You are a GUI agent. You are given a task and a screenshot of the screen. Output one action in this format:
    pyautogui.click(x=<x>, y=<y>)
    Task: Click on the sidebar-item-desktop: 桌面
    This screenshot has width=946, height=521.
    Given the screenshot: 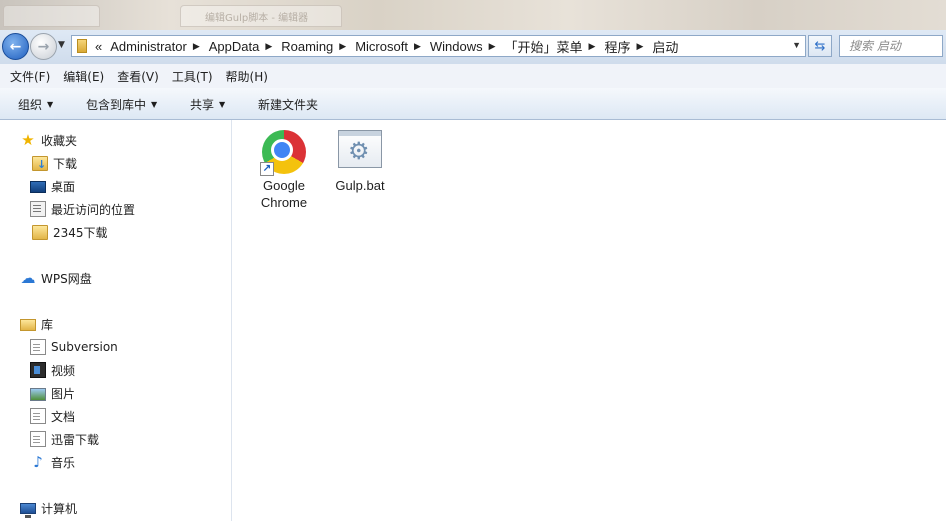 What is the action you would take?
    pyautogui.click(x=52, y=186)
    